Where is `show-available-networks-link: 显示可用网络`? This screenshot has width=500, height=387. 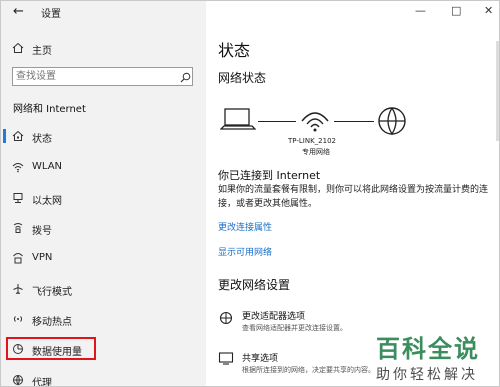
show-available-networks-link: 显示可用网络 is located at coordinates (245, 251).